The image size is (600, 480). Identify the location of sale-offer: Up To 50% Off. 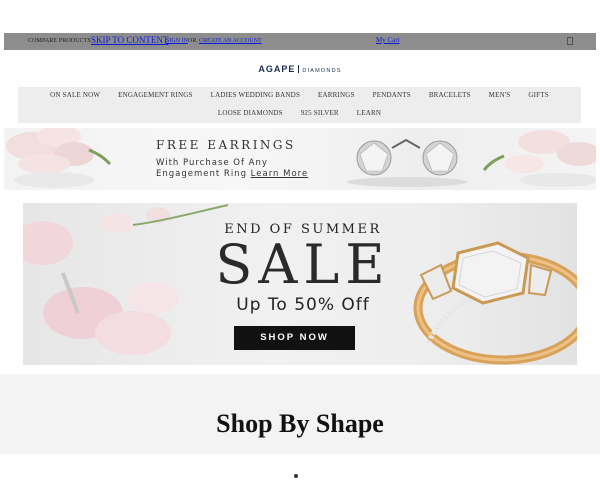
(303, 305).